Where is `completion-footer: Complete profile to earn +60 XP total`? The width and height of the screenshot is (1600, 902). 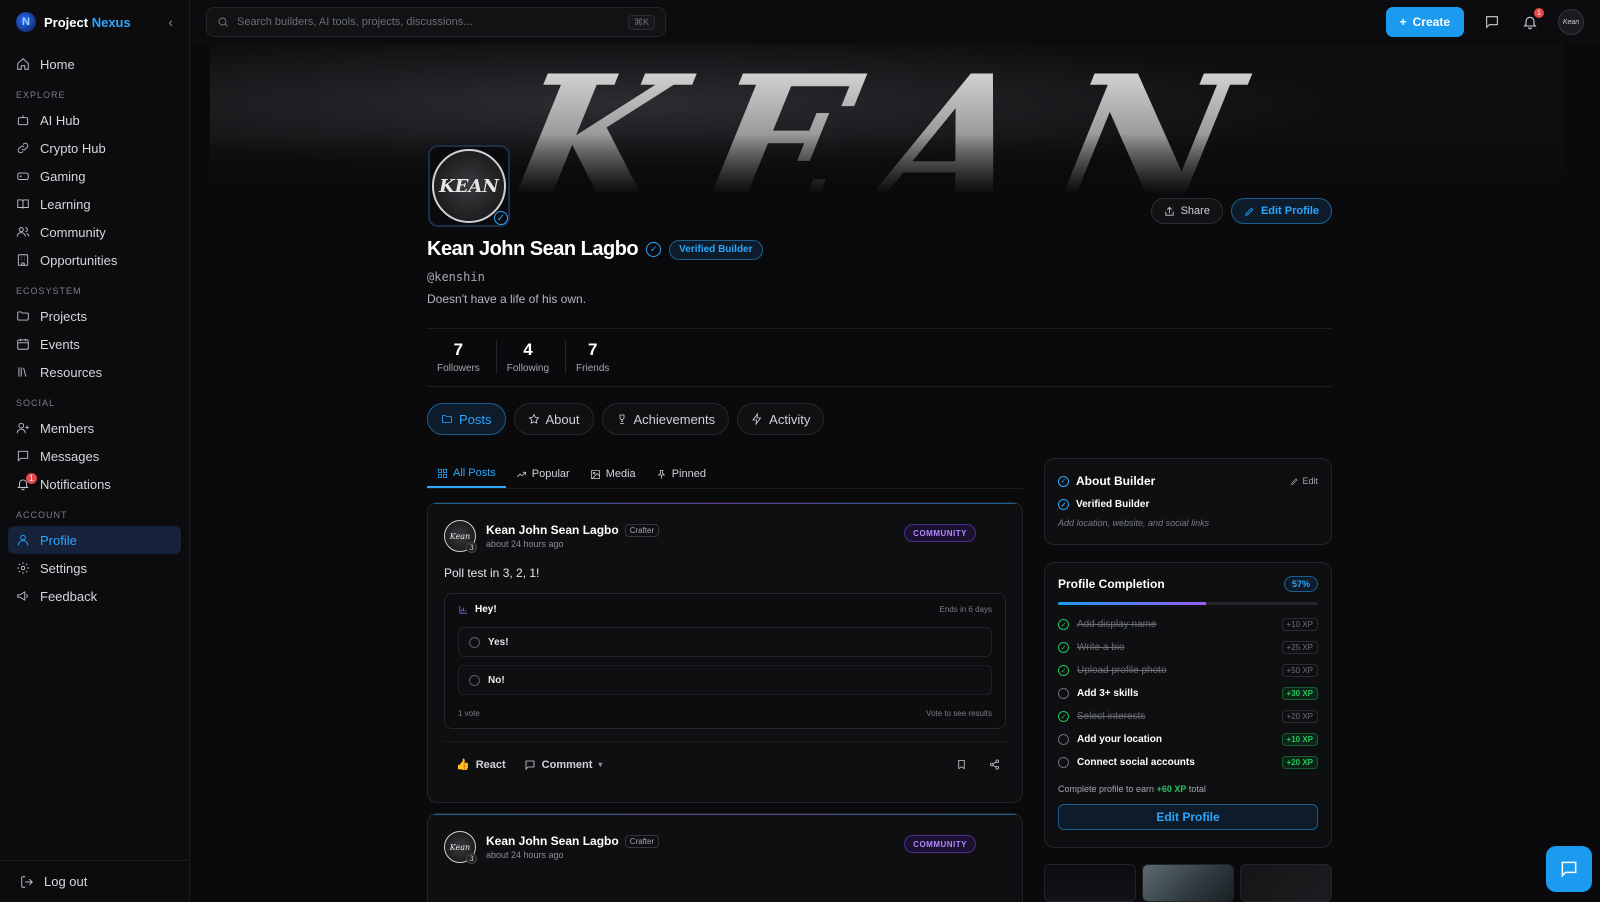
completion-footer: Complete profile to earn +60 XP total is located at coordinates (1132, 789).